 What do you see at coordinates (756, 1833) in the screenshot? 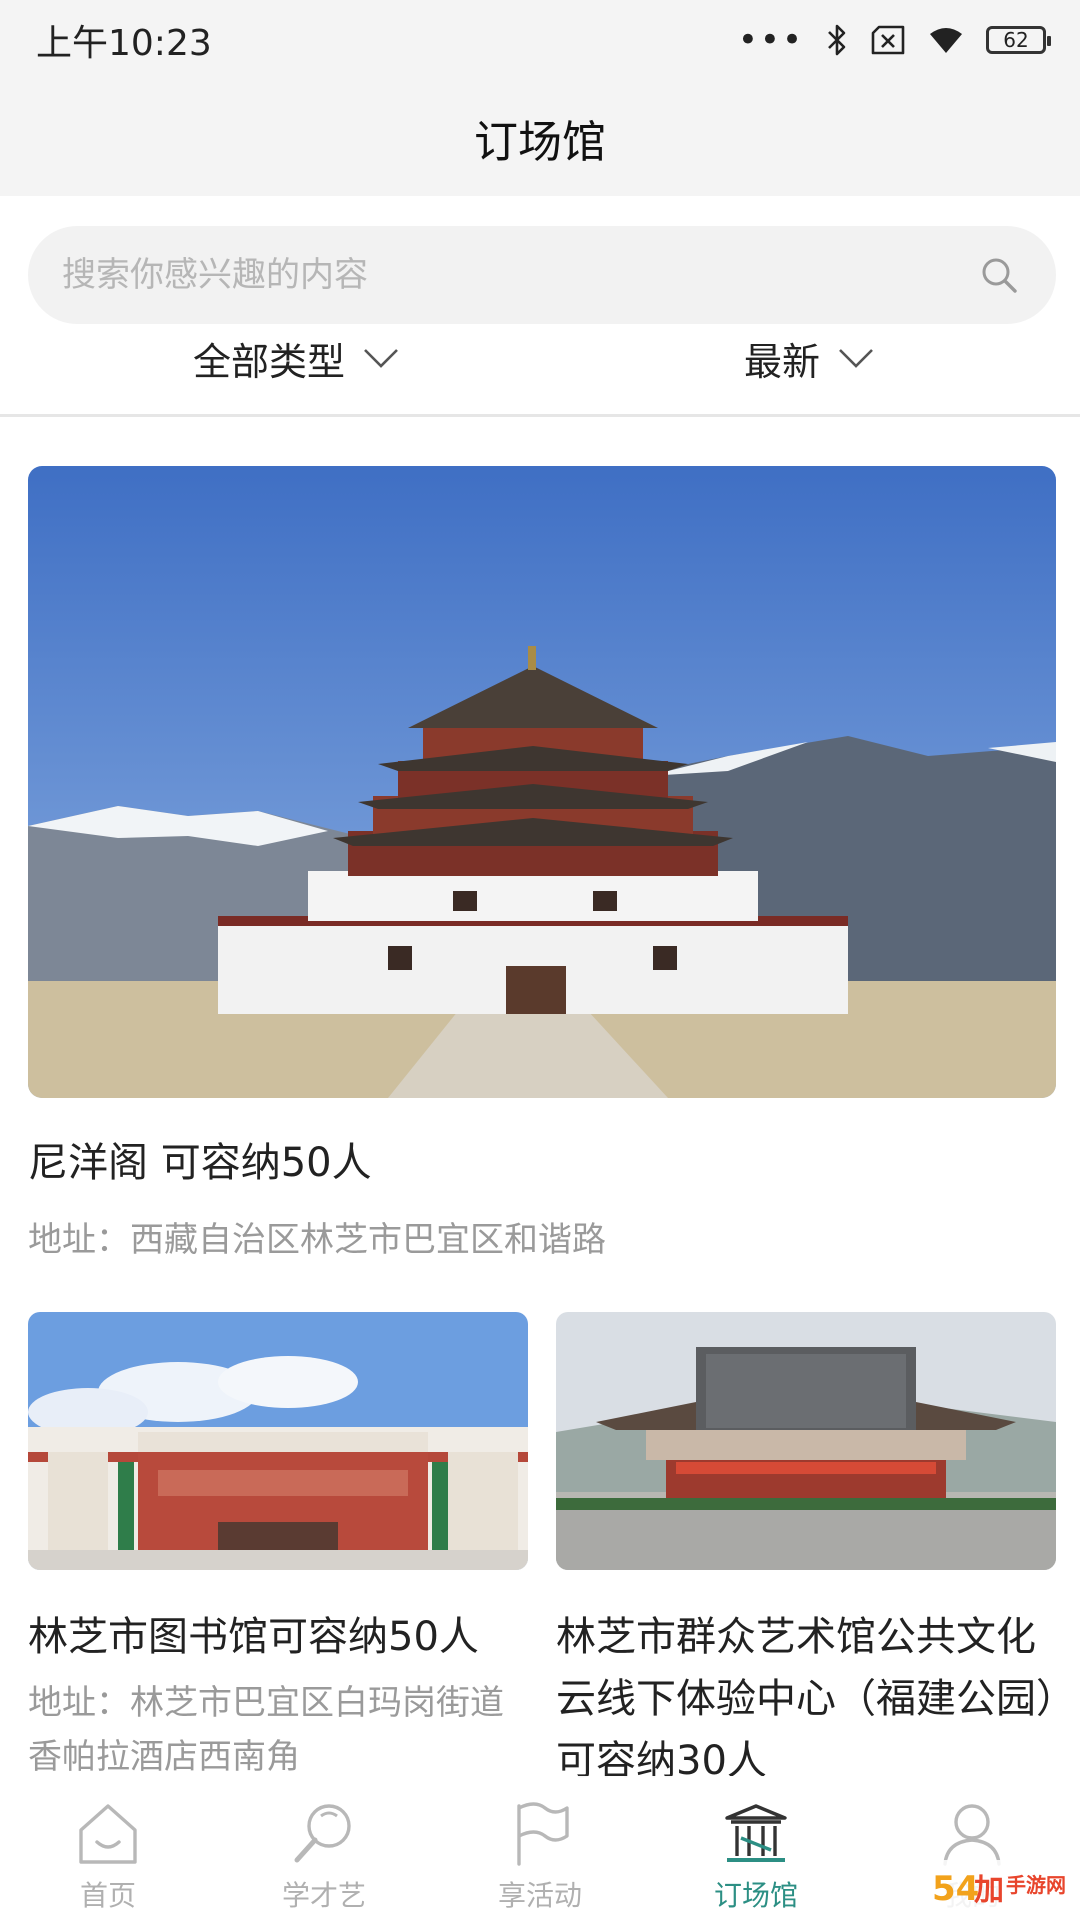
I see `building-icon` at bounding box center [756, 1833].